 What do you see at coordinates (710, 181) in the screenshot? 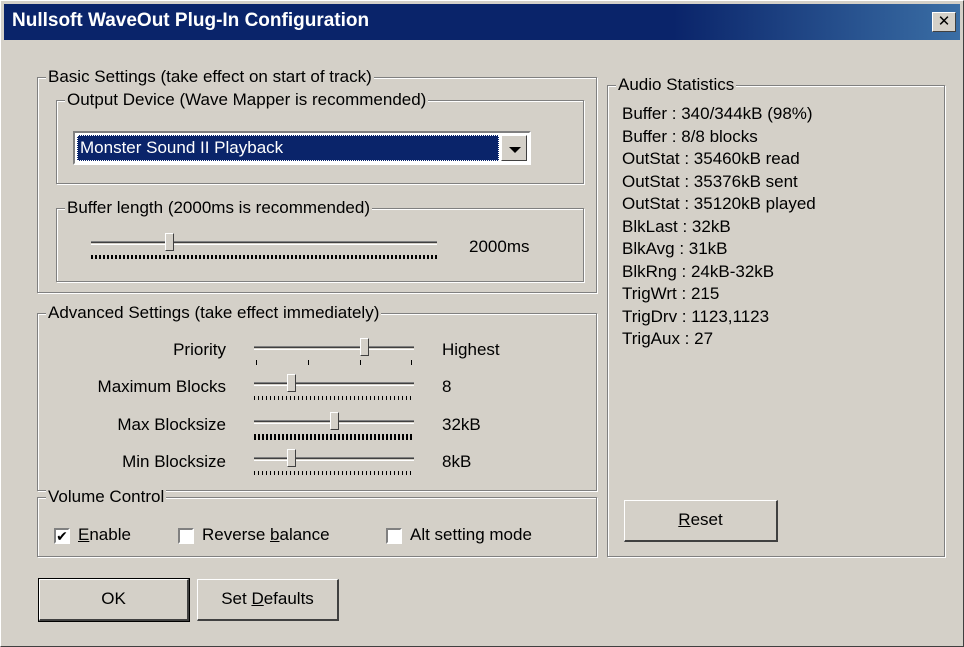
I see `stat-line: OutStat : 35376kB sent` at bounding box center [710, 181].